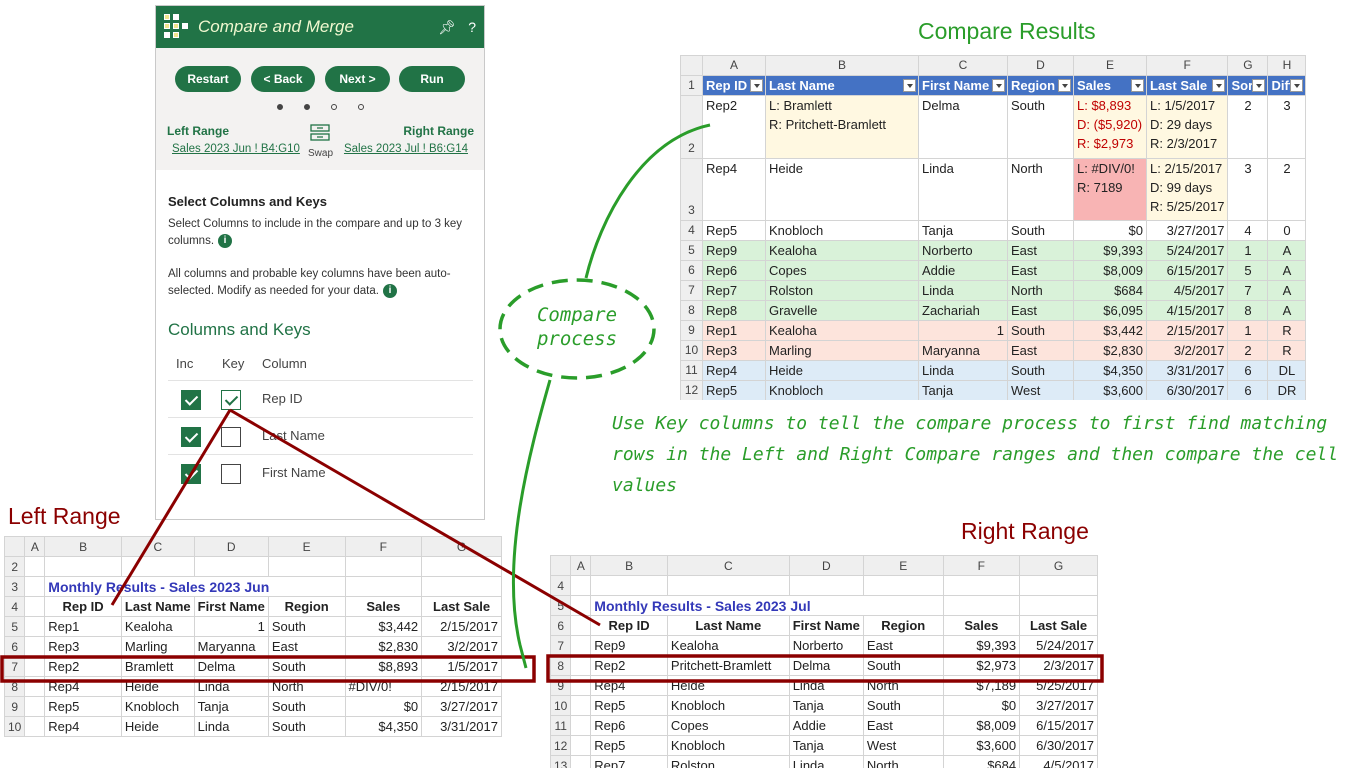 Image resolution: width=1366 pixels, height=768 pixels. What do you see at coordinates (691, 85) in the screenshot?
I see `row-number: 1` at bounding box center [691, 85].